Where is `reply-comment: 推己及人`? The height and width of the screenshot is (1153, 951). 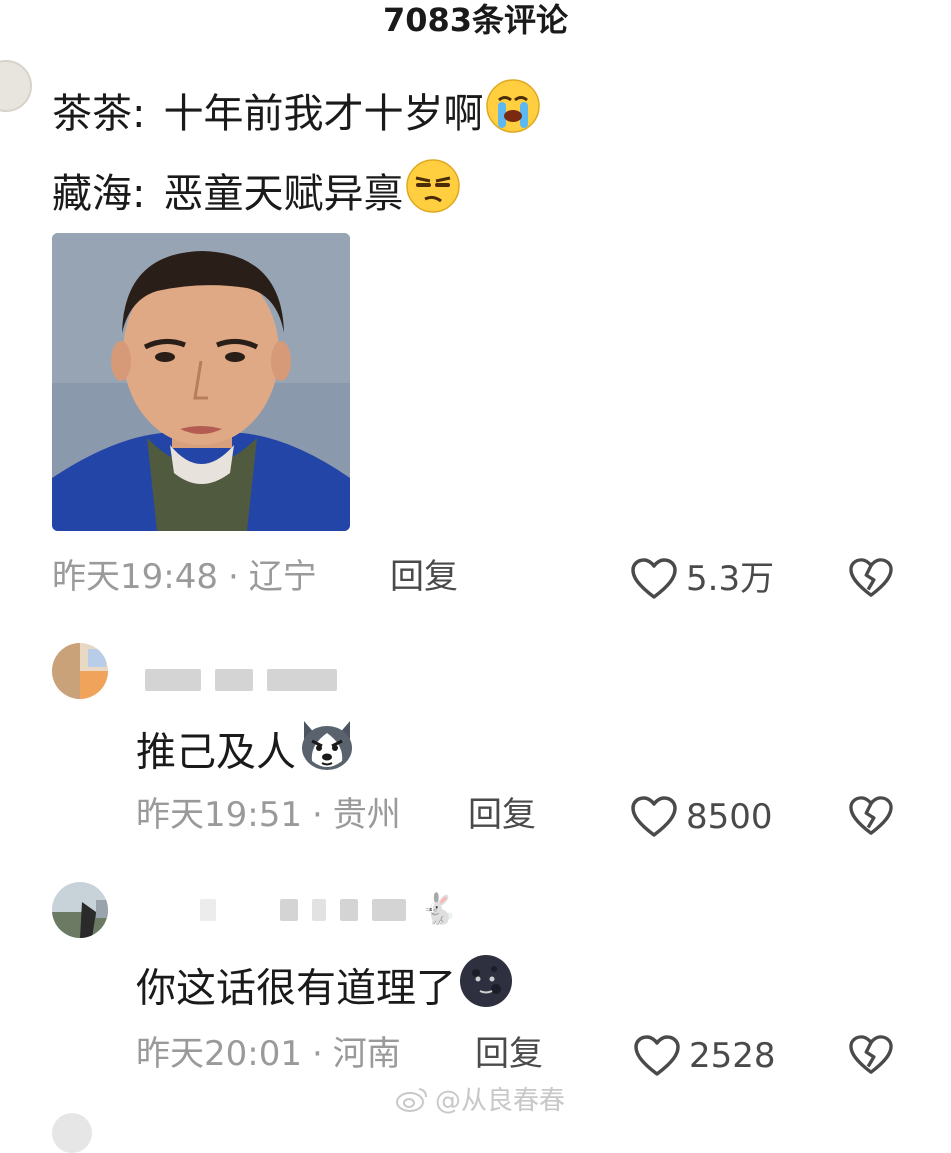 reply-comment: 推己及人 is located at coordinates (246, 752).